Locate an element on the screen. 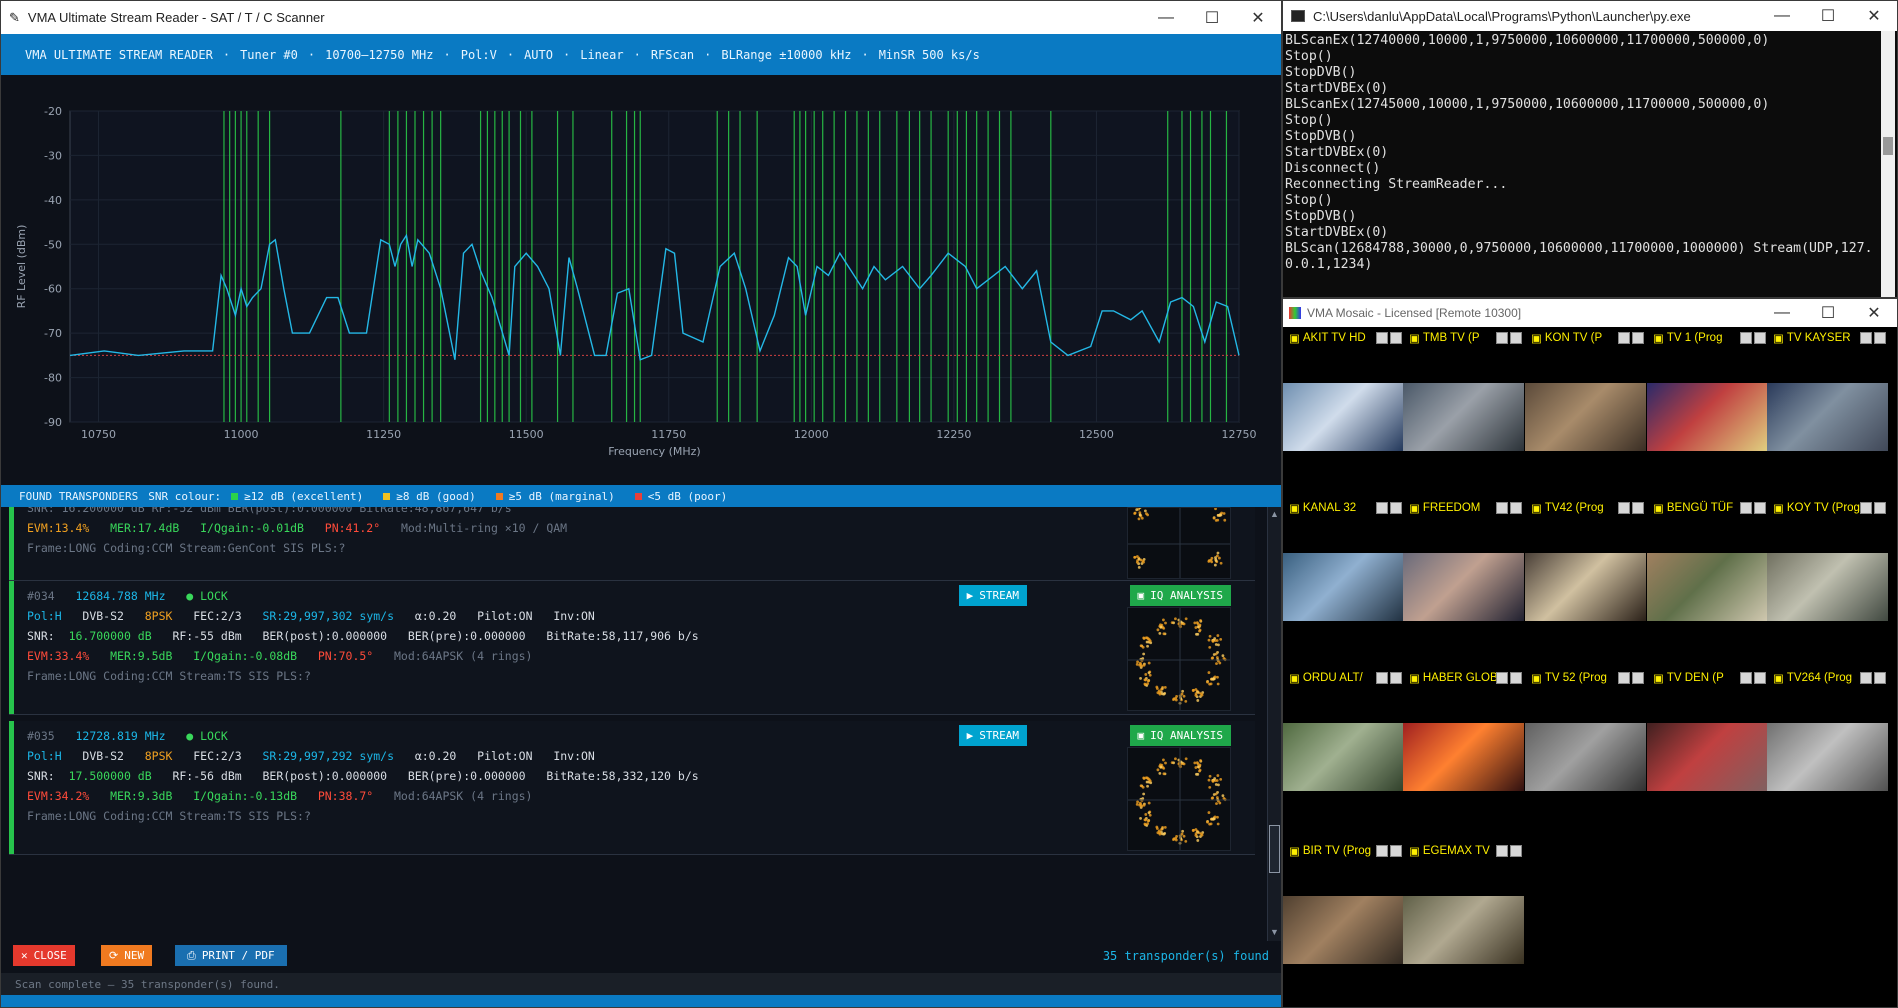 This screenshot has width=1898, height=1008. close-button: ✕ CLOSE is located at coordinates (44, 955).